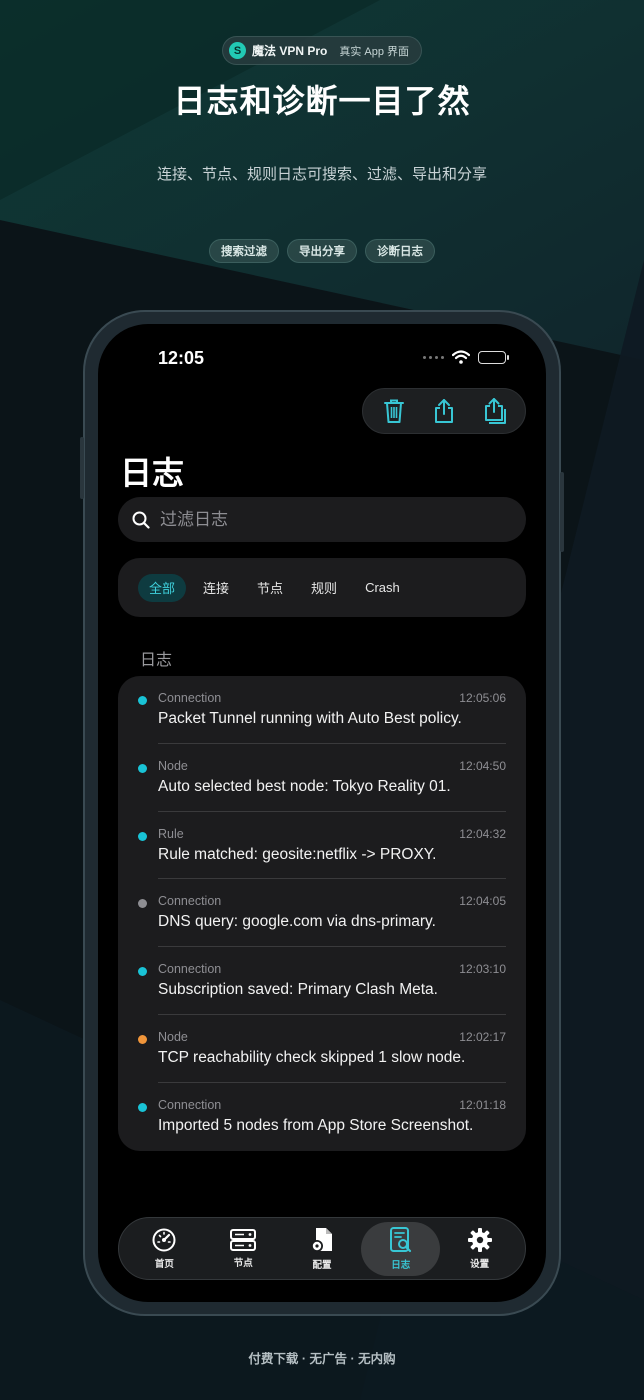 This screenshot has width=644, height=1400. What do you see at coordinates (482, 1036) in the screenshot?
I see `log-time: 12:02:17` at bounding box center [482, 1036].